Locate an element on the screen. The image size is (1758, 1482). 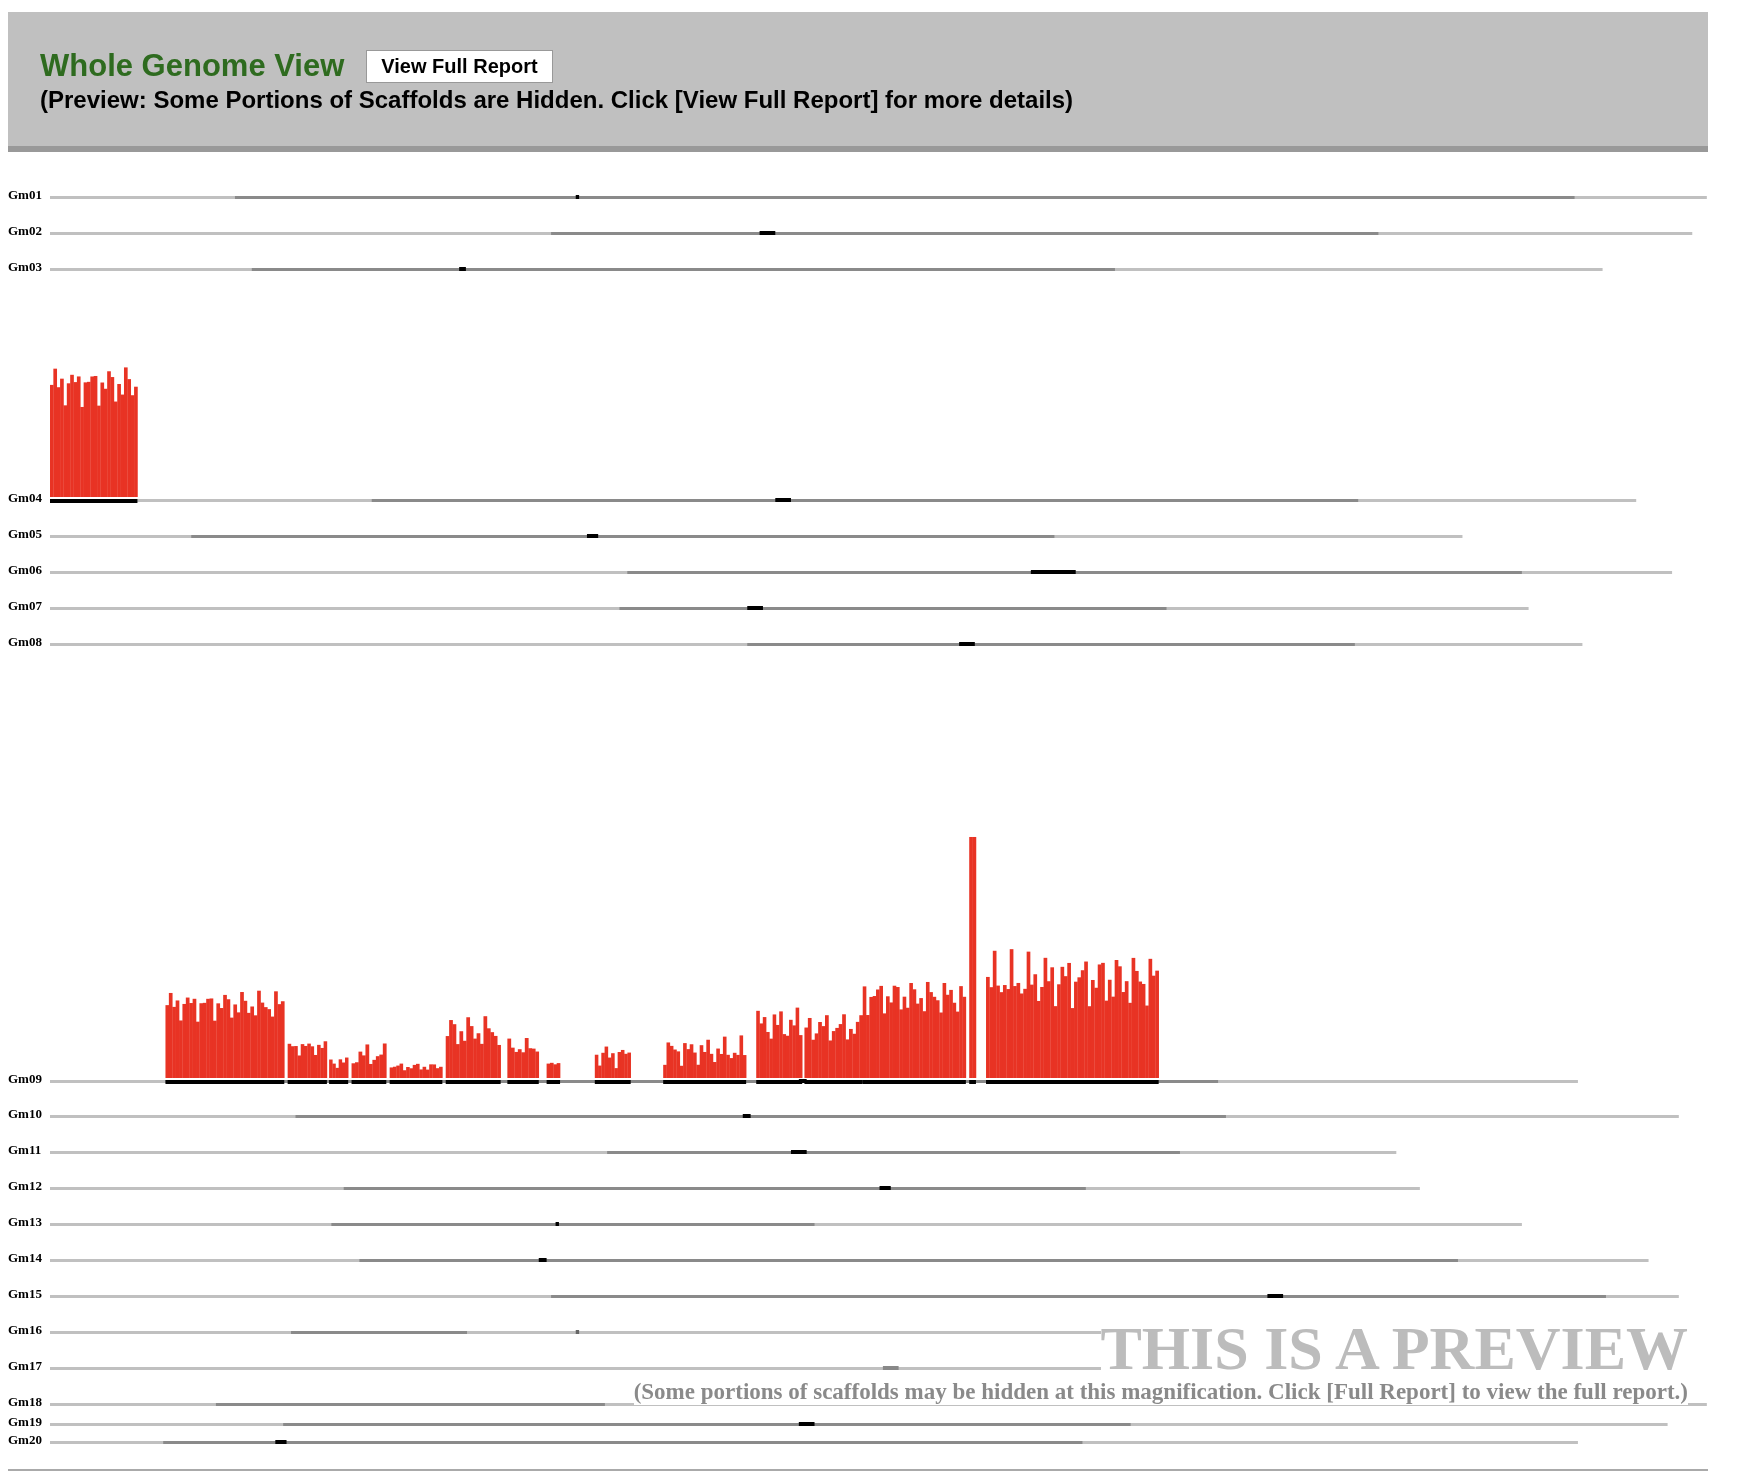
chromosome-label: Gm06 is located at coordinates (25, 570).